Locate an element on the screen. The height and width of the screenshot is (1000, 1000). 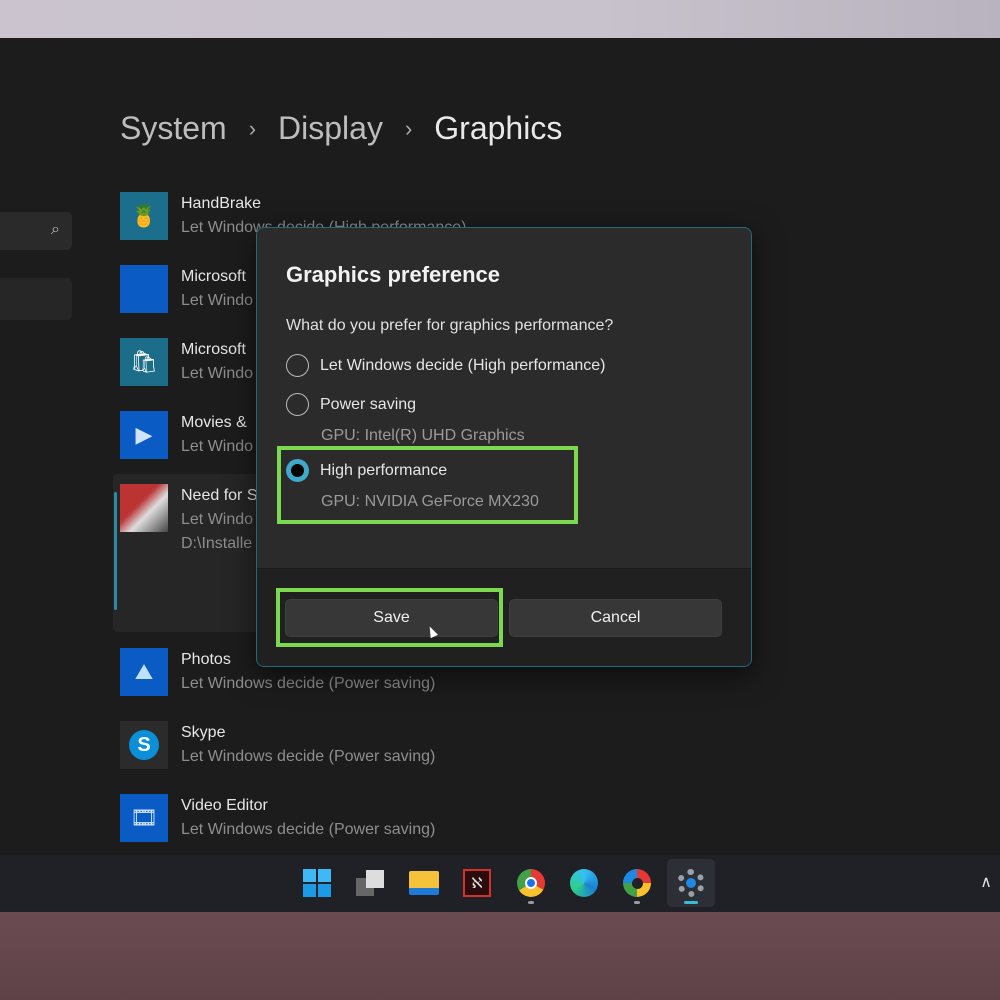
settings-icon is located at coordinates (691, 883).